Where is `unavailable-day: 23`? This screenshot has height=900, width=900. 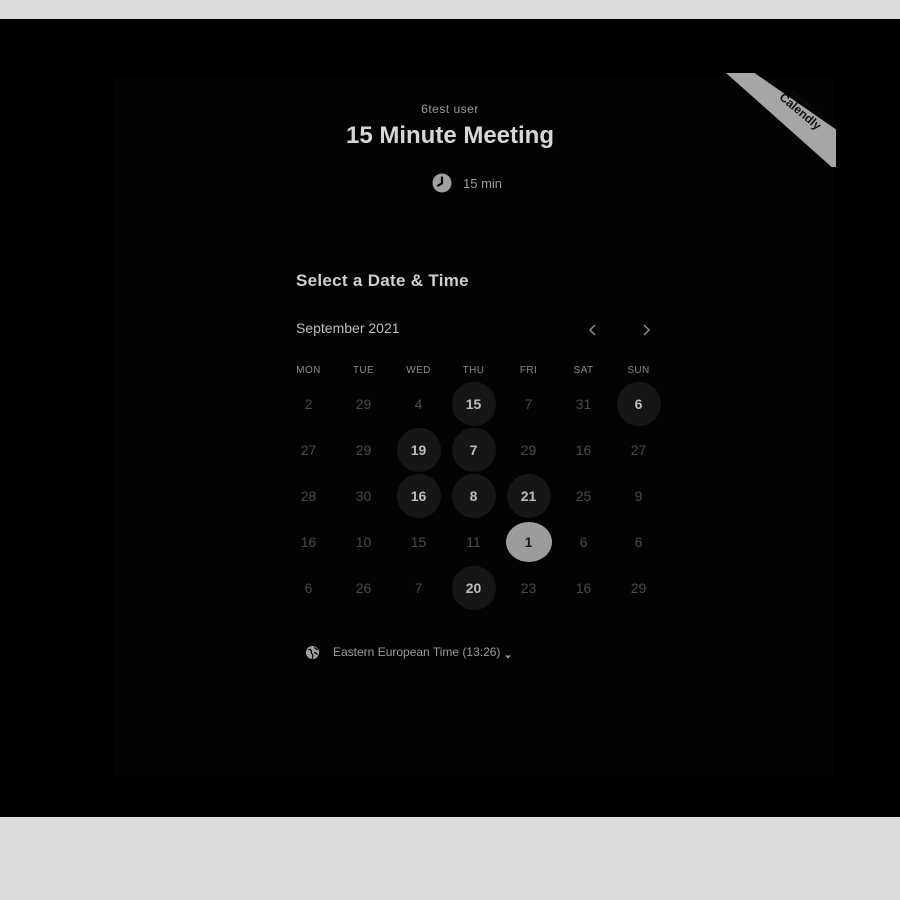 unavailable-day: 23 is located at coordinates (528, 588).